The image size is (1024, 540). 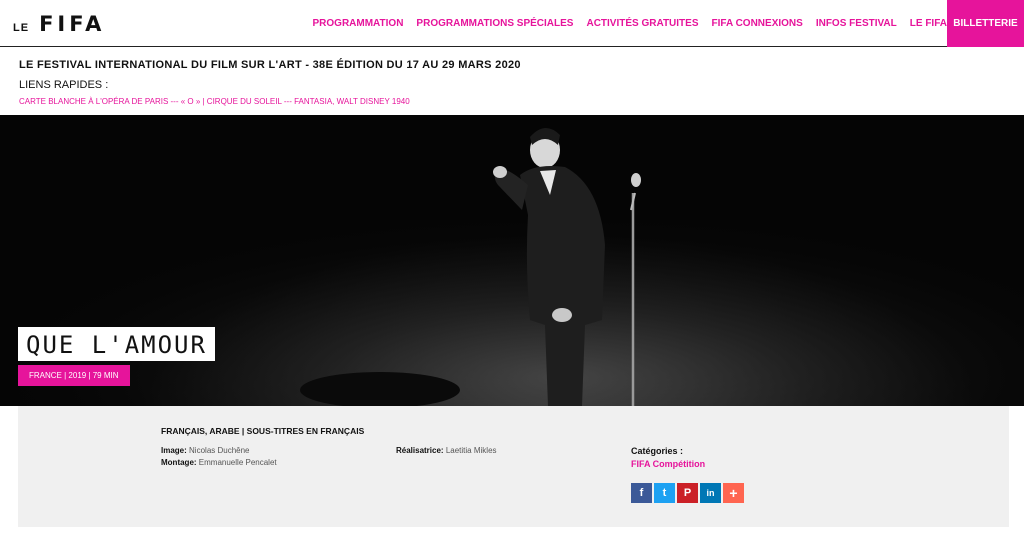 I want to click on category-link: FIFA Compétition, so click(x=668, y=464).